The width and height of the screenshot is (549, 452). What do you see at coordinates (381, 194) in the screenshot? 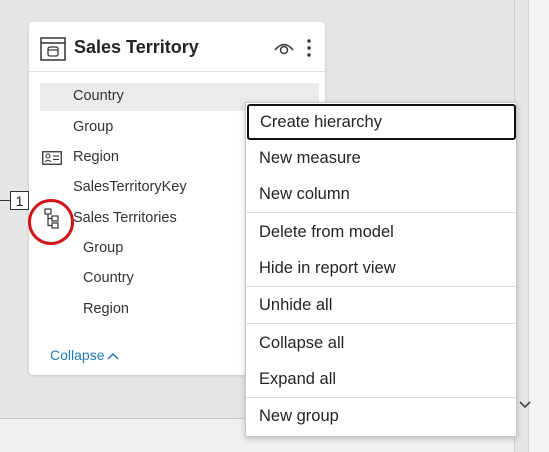
I see `menu-item-new-column: New column` at bounding box center [381, 194].